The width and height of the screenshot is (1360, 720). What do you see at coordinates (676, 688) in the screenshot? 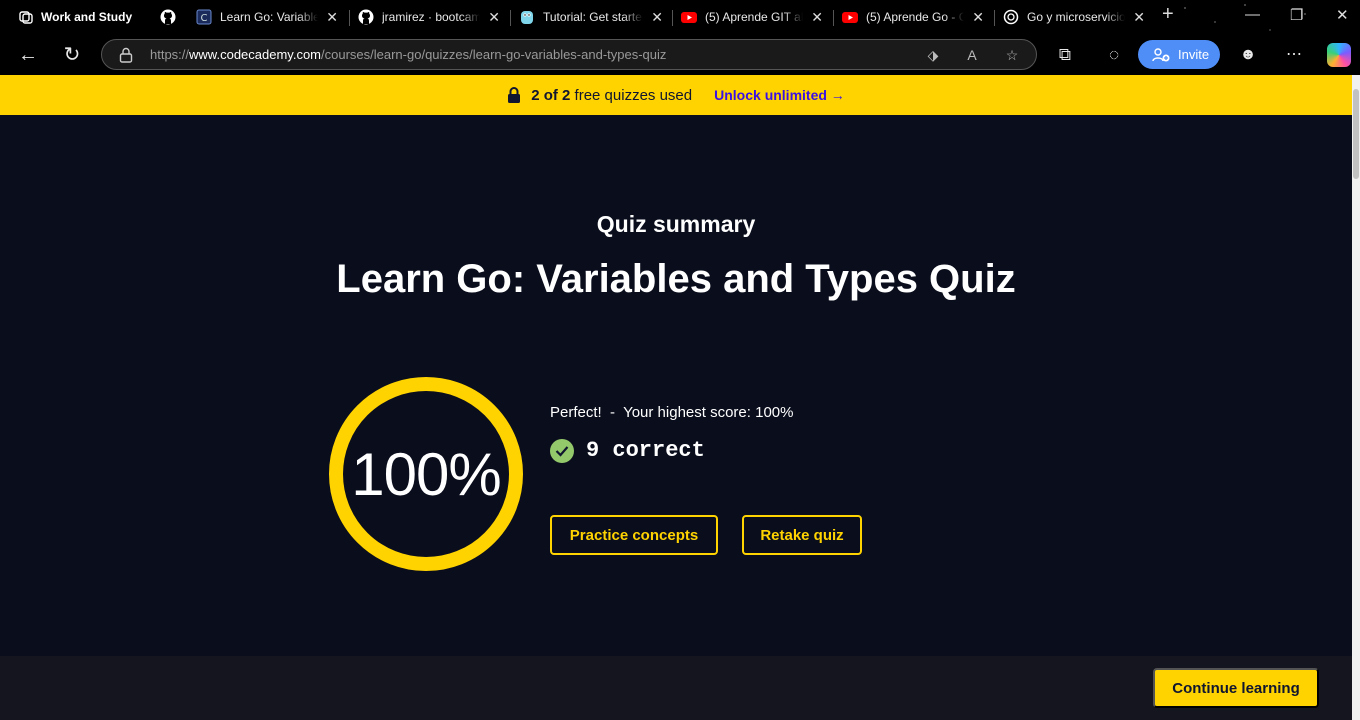
I see `footer-bar: Continue learning` at bounding box center [676, 688].